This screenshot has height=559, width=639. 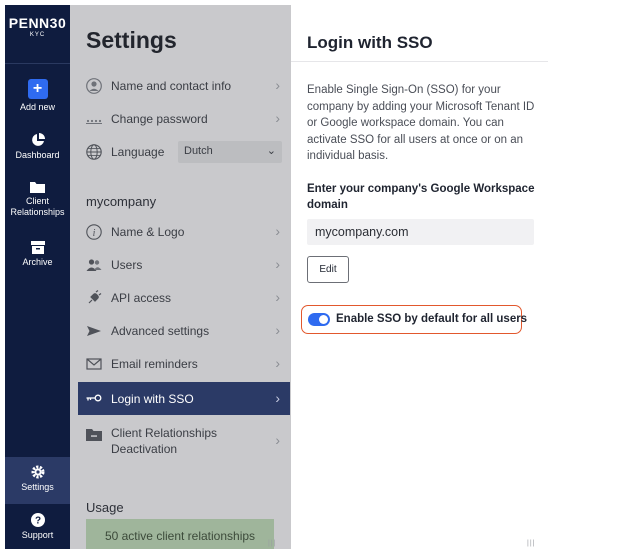 What do you see at coordinates (94, 435) in the screenshot?
I see `folder-minus-icon` at bounding box center [94, 435].